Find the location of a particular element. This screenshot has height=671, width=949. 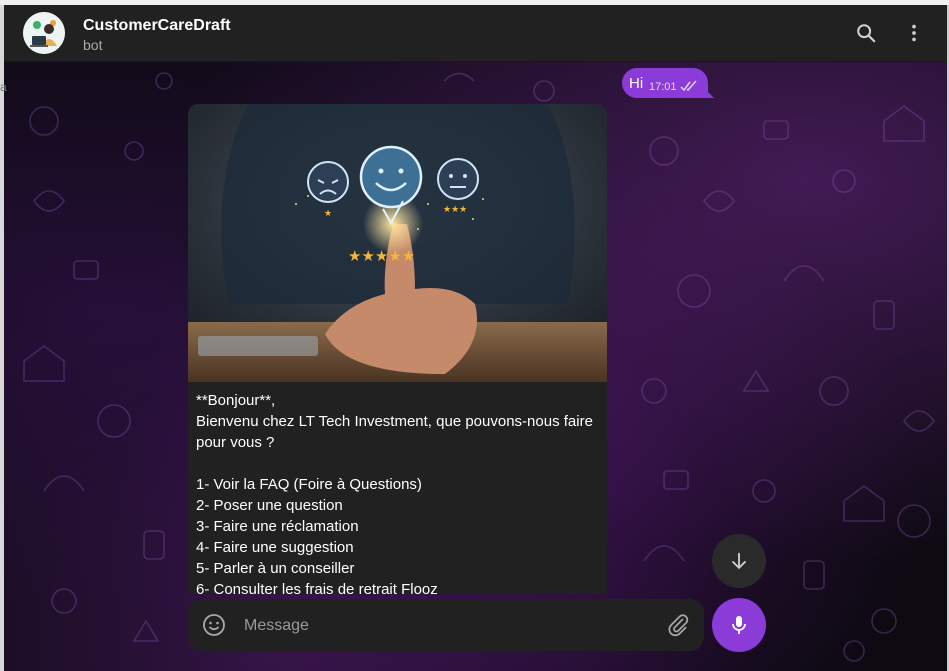

search-button is located at coordinates (866, 33).